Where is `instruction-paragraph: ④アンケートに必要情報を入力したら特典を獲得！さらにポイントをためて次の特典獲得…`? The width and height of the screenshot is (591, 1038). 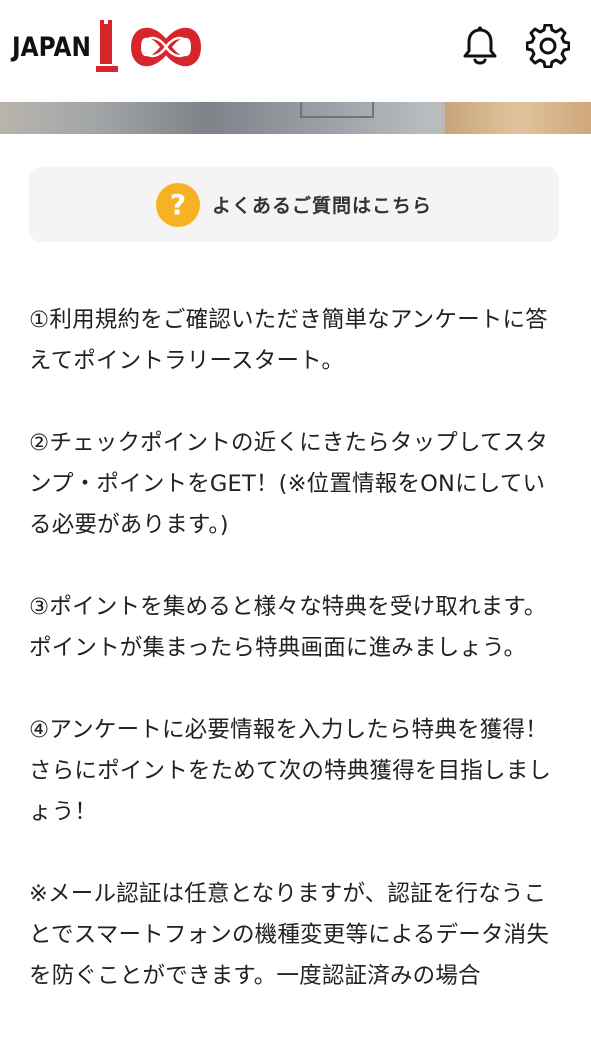
instruction-paragraph: ④アンケートに必要情報を入力したら特典を獲得！さらにポイントをためて次の特典獲得… is located at coordinates (290, 771).